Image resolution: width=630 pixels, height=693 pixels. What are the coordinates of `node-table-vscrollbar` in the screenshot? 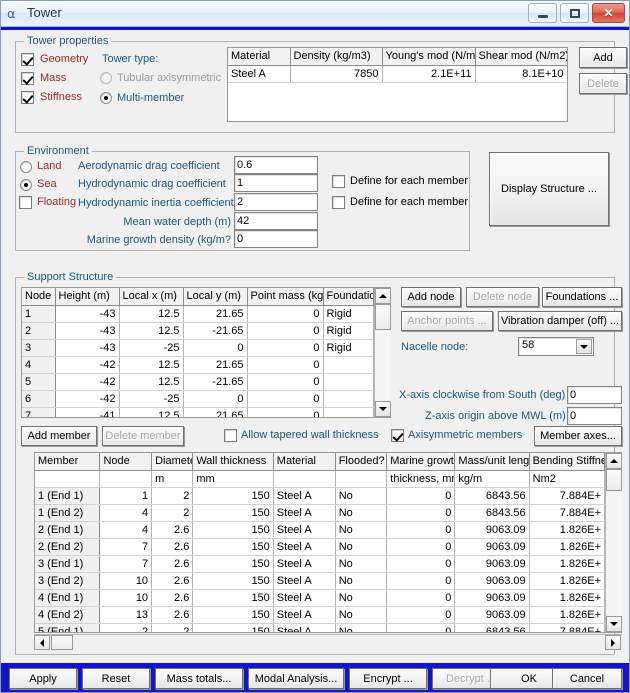 It's located at (382, 352).